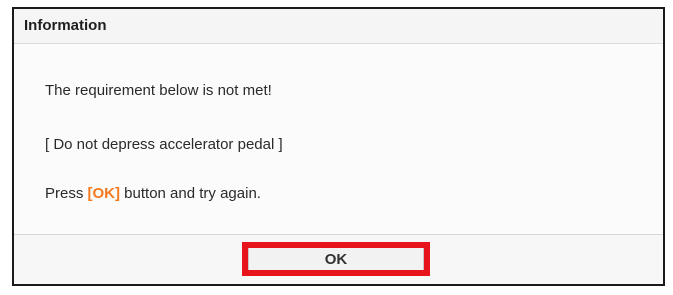 The width and height of the screenshot is (673, 295). What do you see at coordinates (65, 25) in the screenshot?
I see `dialog-title: Information` at bounding box center [65, 25].